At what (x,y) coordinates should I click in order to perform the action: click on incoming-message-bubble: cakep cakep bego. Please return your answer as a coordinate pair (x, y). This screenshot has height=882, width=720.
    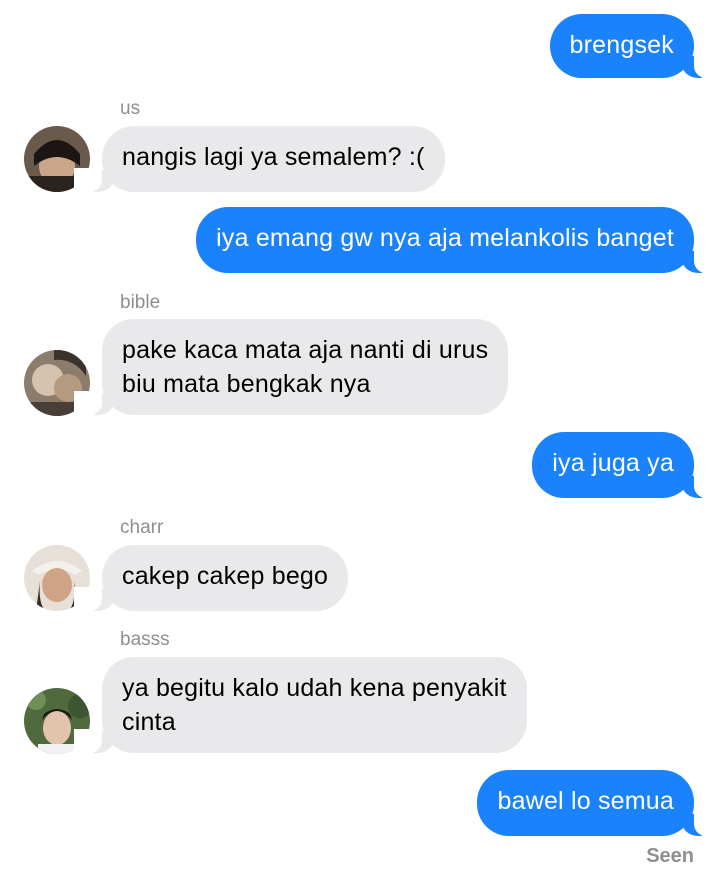
    Looking at the image, I should click on (211, 578).